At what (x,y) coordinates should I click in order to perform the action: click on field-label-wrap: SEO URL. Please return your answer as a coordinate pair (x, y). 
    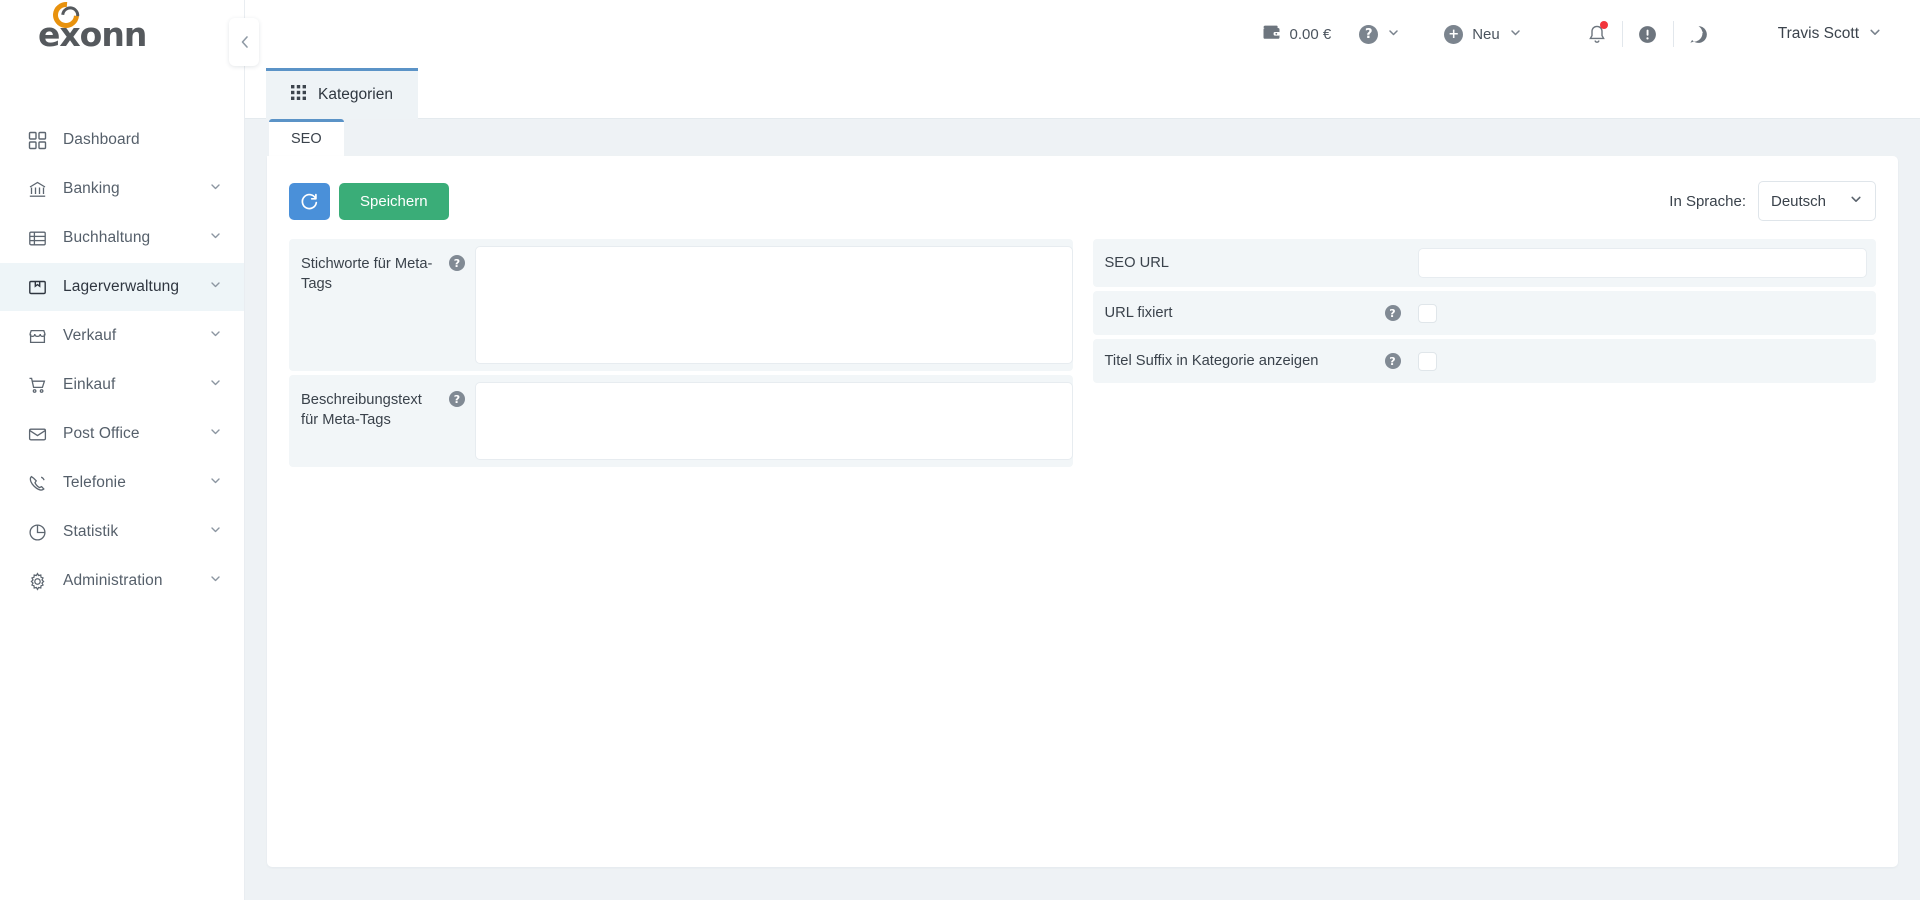
    Looking at the image, I should click on (1253, 263).